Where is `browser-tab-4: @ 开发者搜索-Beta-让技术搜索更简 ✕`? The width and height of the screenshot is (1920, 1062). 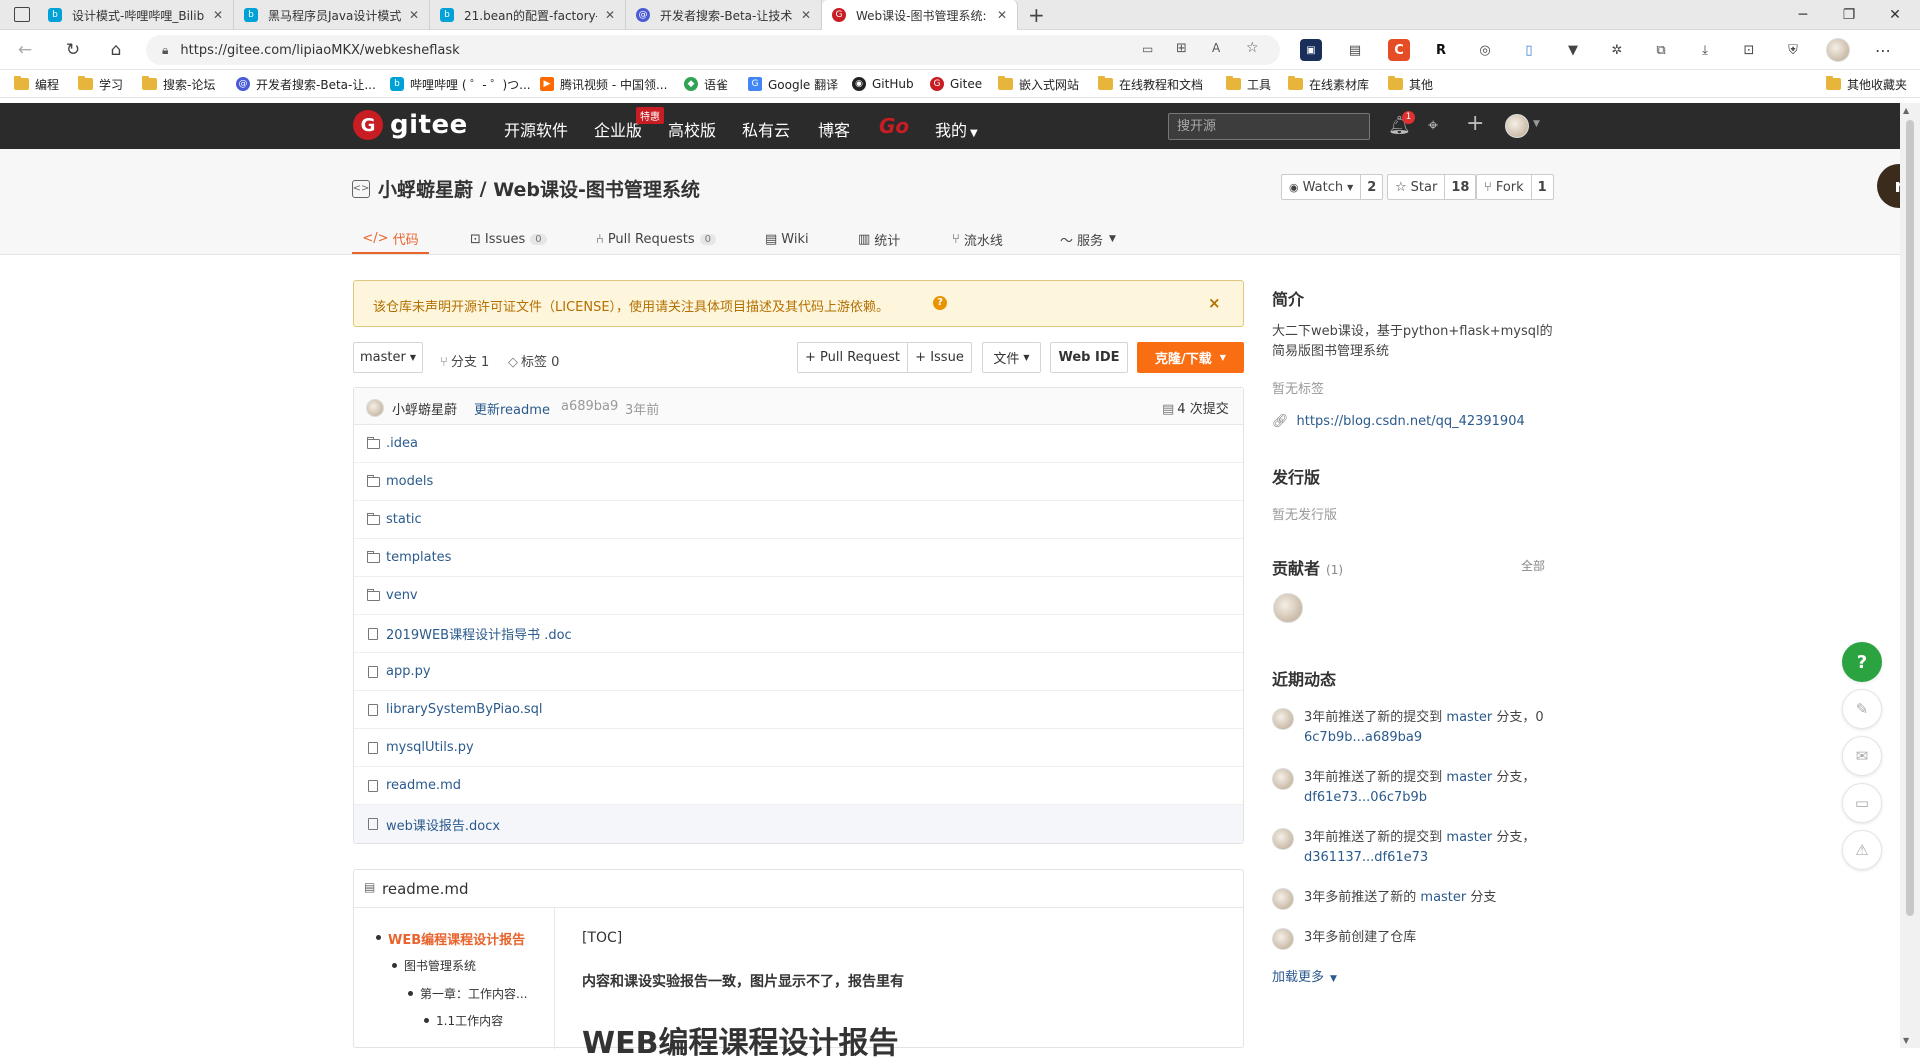 browser-tab-4: @ 开发者搜索-Beta-让技术搜索更简 ✕ is located at coordinates (724, 15).